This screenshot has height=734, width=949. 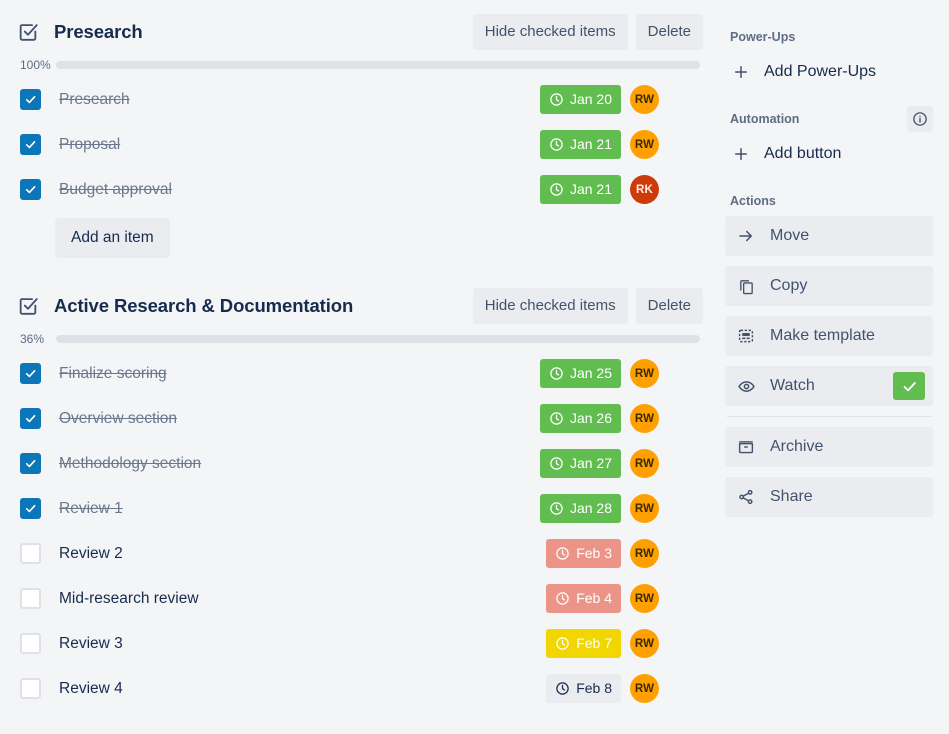 I want to click on checklist-item: Presearch Jan 20 RW, so click(x=359, y=99).